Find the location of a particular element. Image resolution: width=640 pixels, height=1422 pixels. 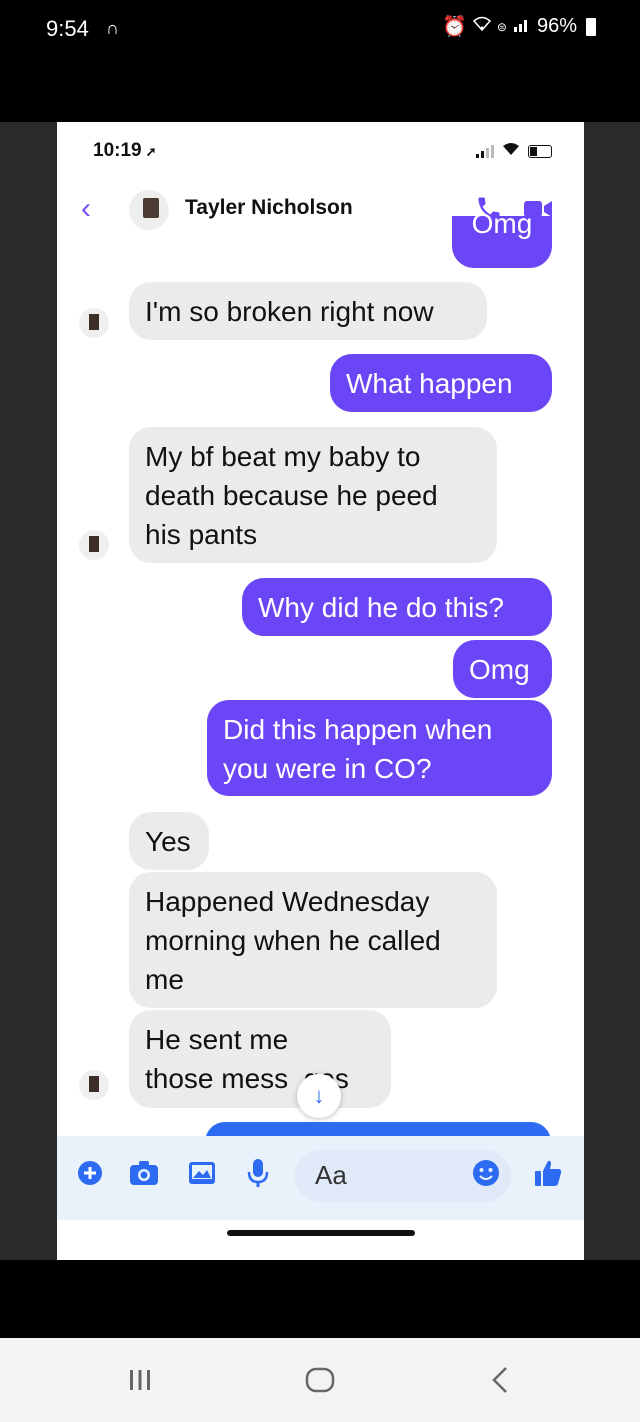

contact-name: Tayler Nicholson is located at coordinates (269, 208).